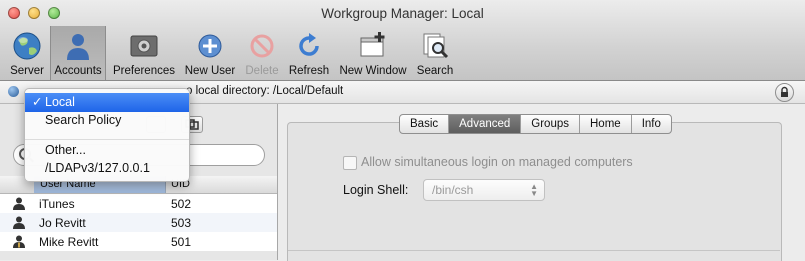 The height and width of the screenshot is (261, 805). I want to click on directory-globe-icon, so click(13, 91).